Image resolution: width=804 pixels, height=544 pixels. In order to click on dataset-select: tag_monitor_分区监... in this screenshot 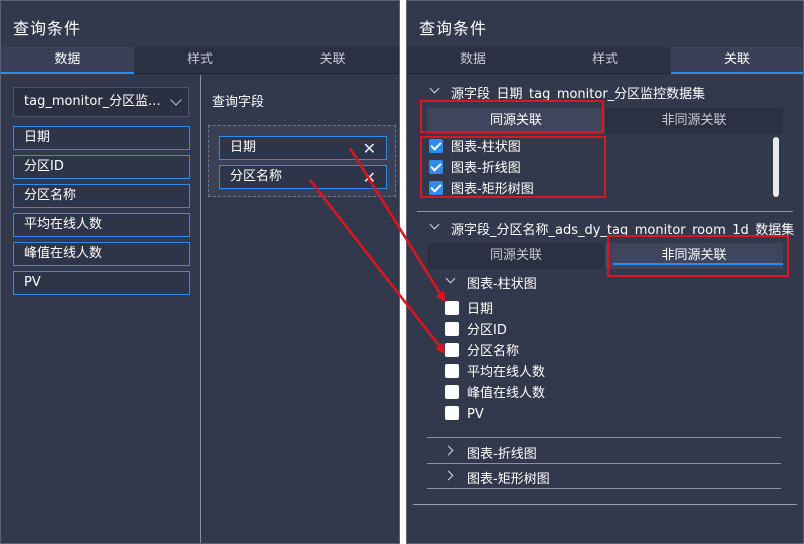, I will do `click(101, 102)`.